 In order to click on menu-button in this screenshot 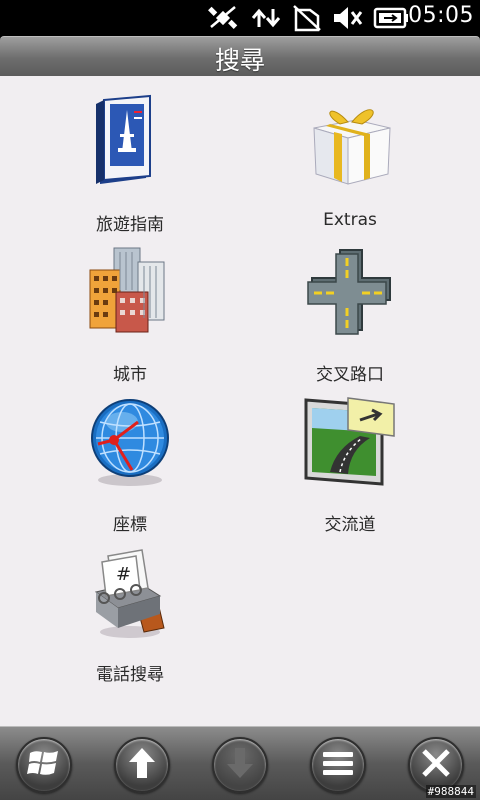, I will do `click(338, 765)`.